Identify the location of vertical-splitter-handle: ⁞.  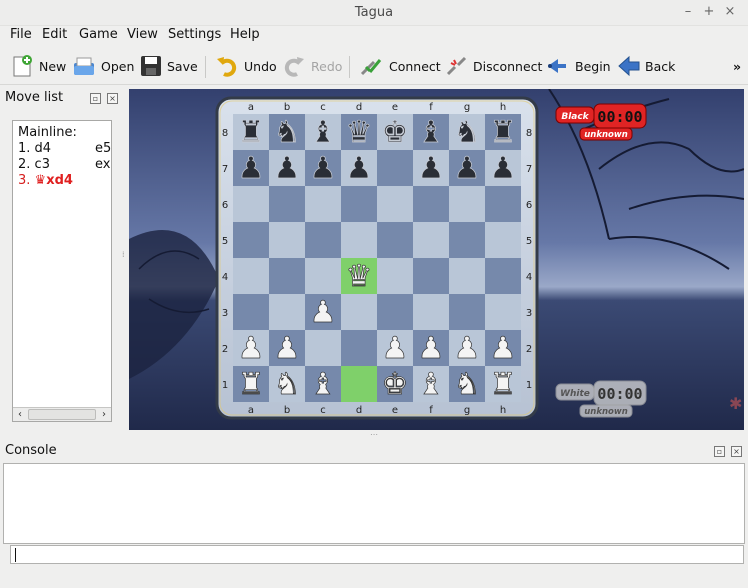
(123, 254).